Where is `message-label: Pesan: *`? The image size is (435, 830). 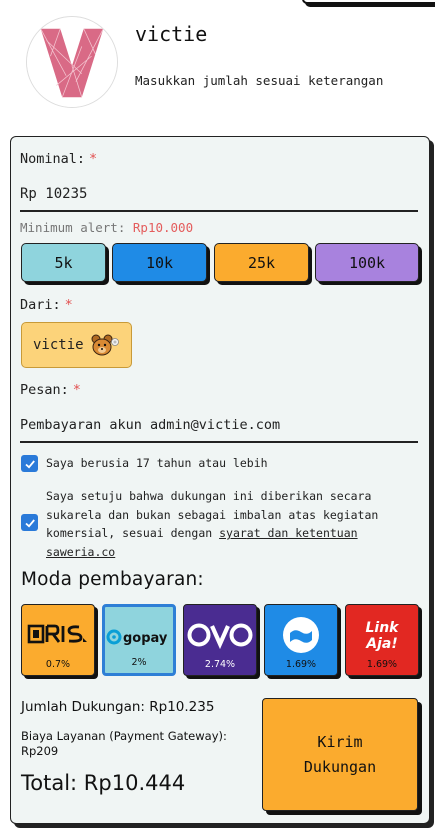 message-label: Pesan: * is located at coordinates (50, 390).